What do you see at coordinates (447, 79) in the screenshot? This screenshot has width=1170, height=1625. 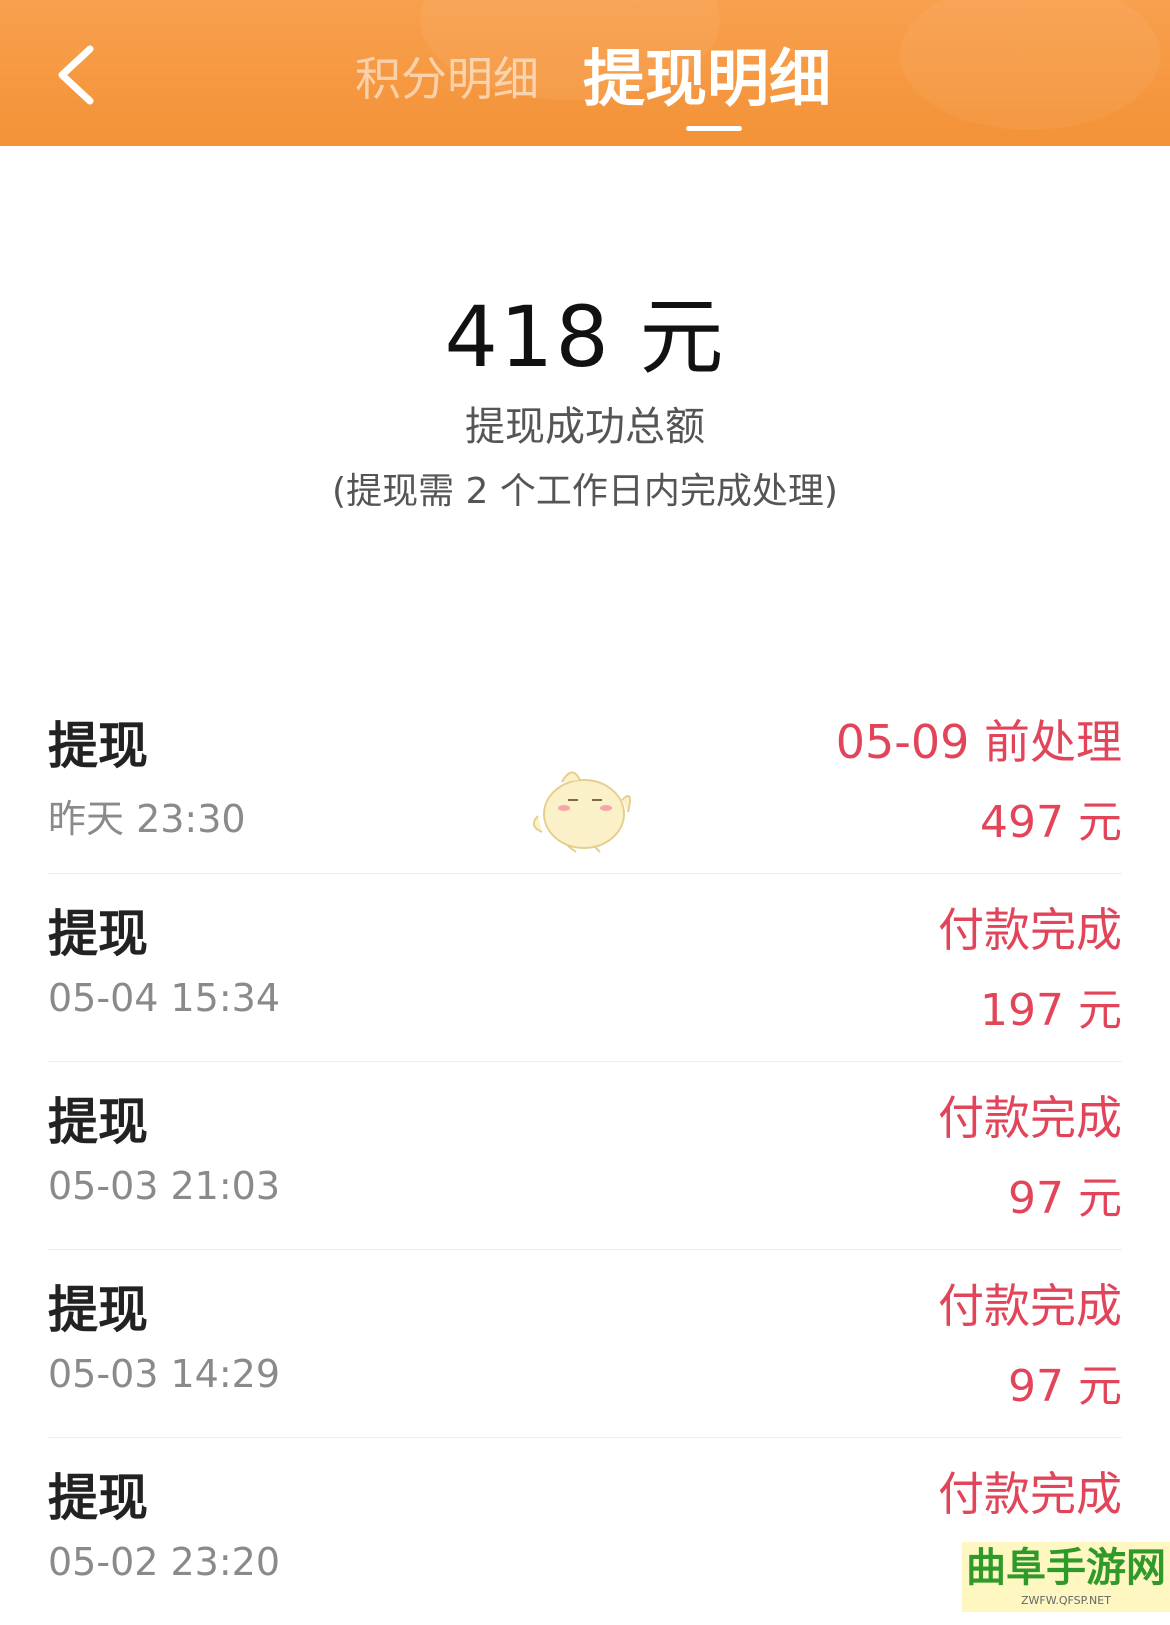 I see `tab-points-detail: 积分明细` at bounding box center [447, 79].